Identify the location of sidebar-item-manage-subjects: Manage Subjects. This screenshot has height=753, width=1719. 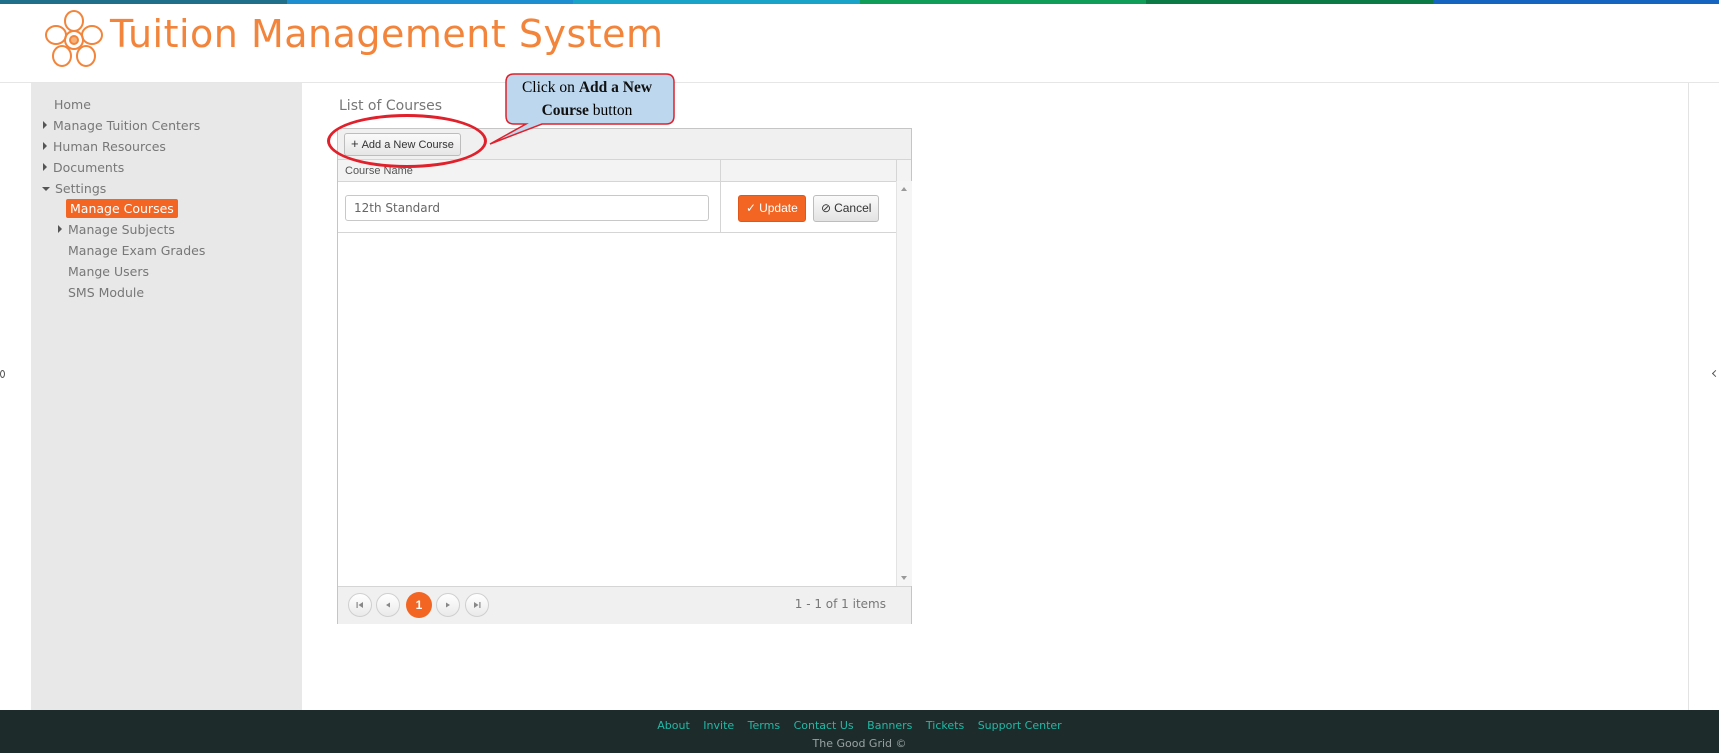
(116, 229).